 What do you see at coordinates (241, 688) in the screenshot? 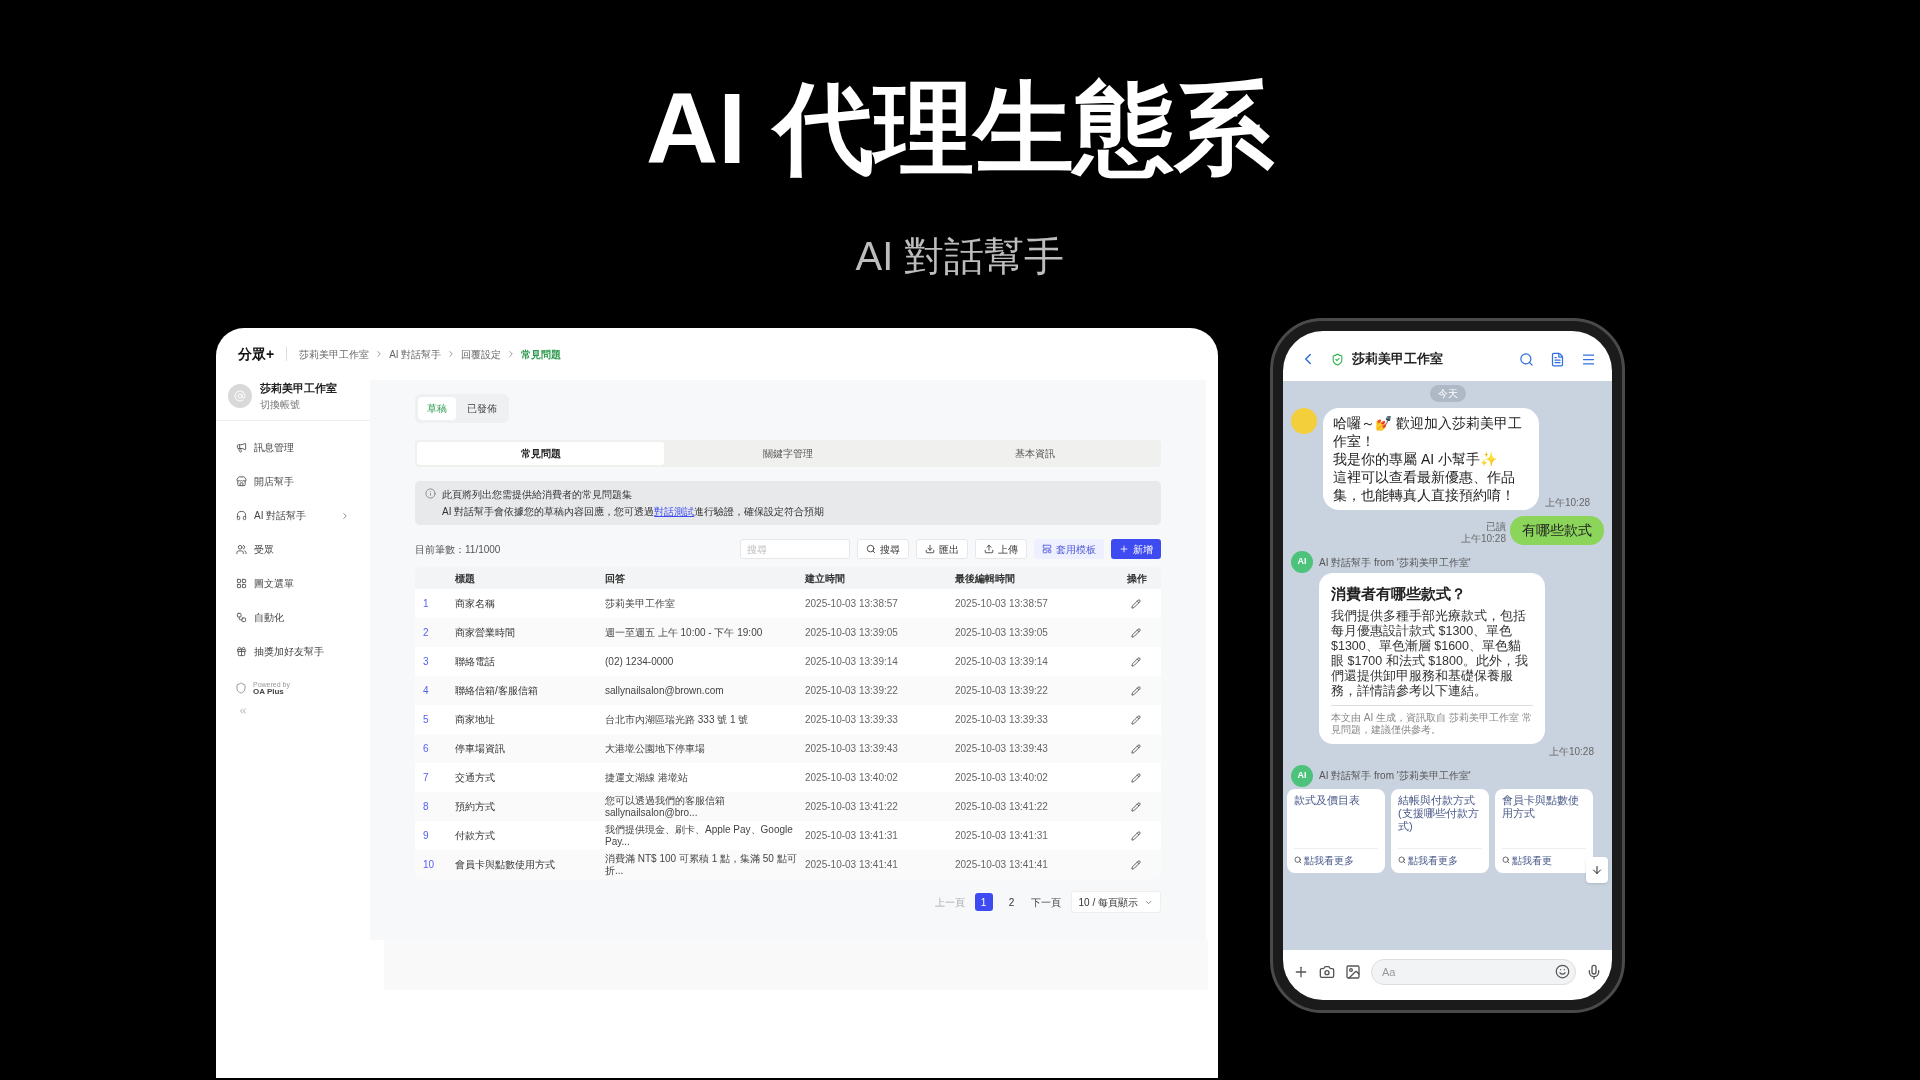
I see `shield-icon` at bounding box center [241, 688].